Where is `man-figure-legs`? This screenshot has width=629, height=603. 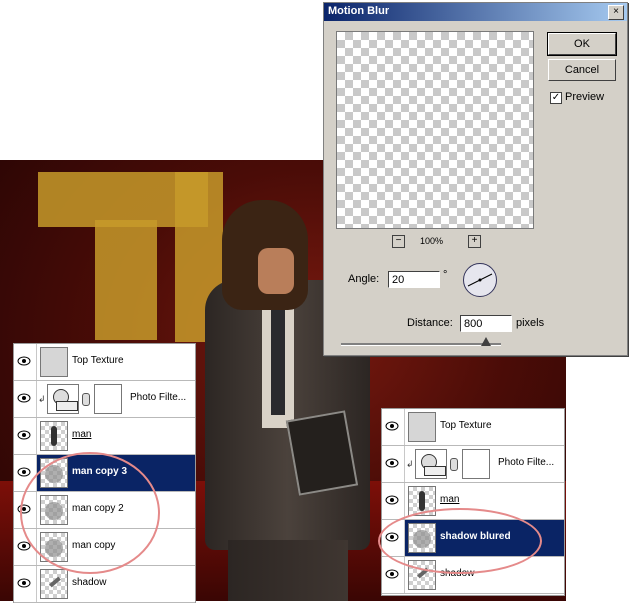
man-figure-legs is located at coordinates (288, 570).